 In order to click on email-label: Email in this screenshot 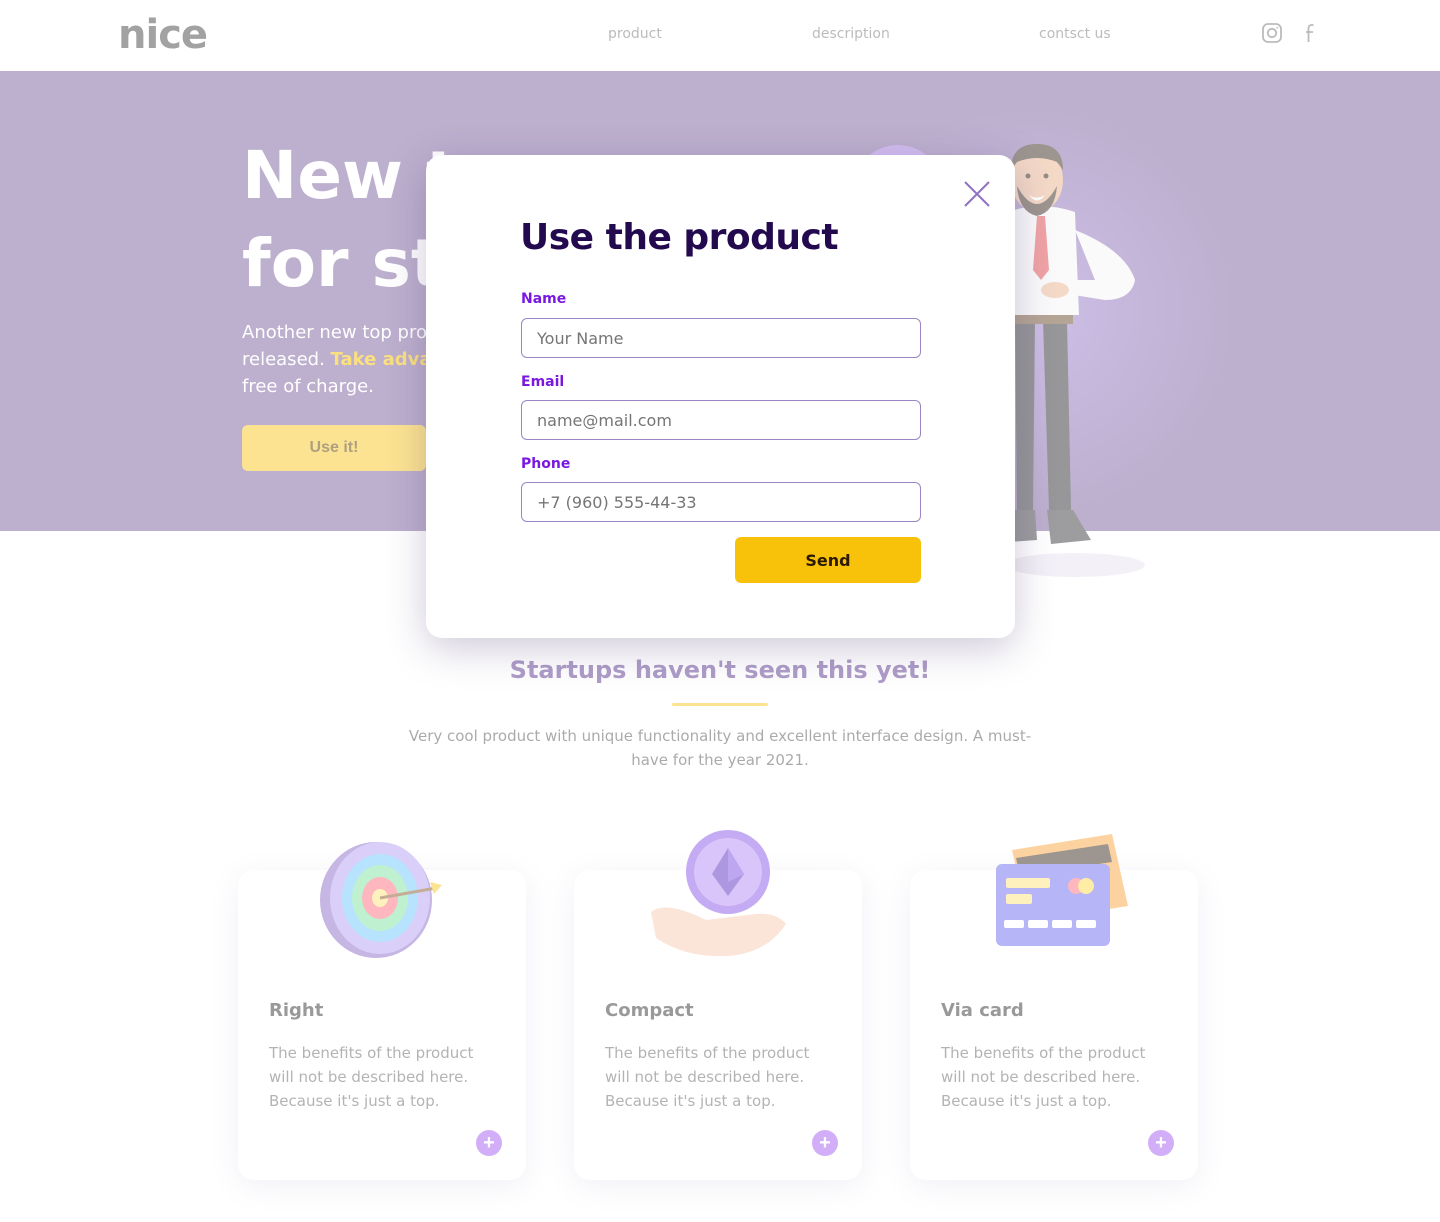, I will do `click(543, 382)`.